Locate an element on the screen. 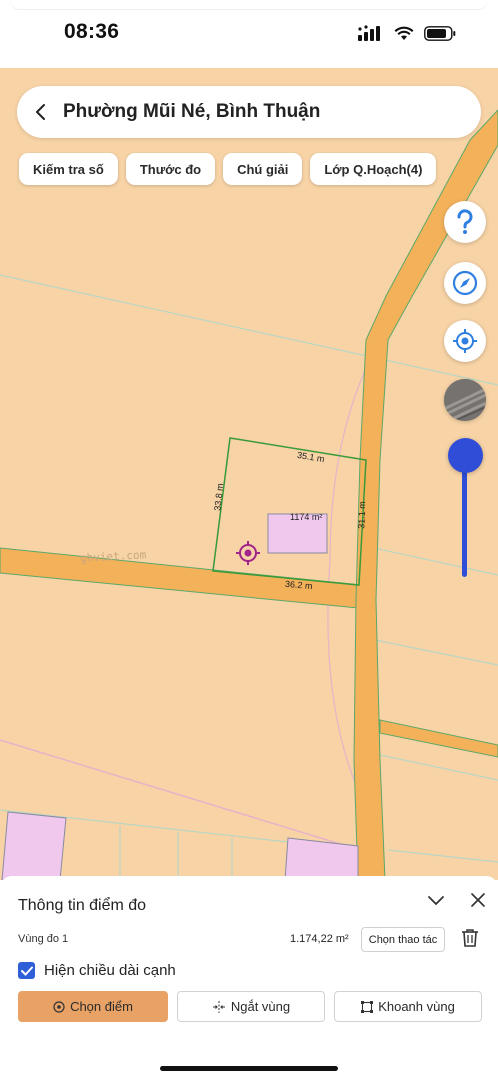 The height and width of the screenshot is (1080, 498). back-button is located at coordinates (40, 112).